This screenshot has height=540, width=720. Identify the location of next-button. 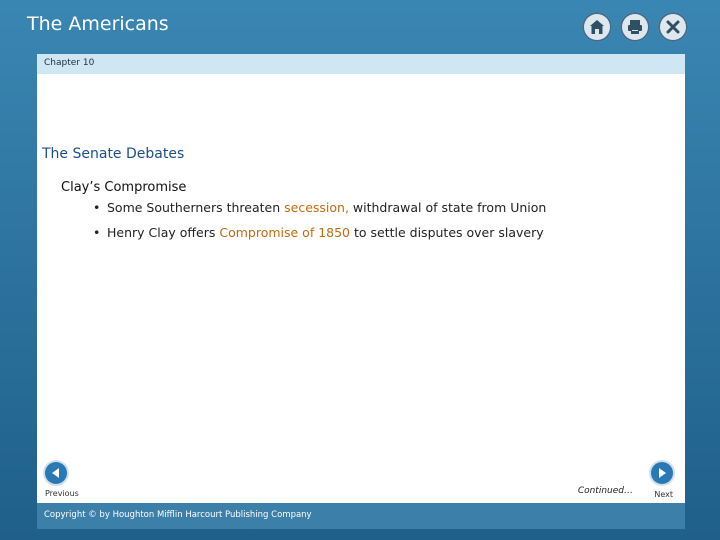
(662, 473).